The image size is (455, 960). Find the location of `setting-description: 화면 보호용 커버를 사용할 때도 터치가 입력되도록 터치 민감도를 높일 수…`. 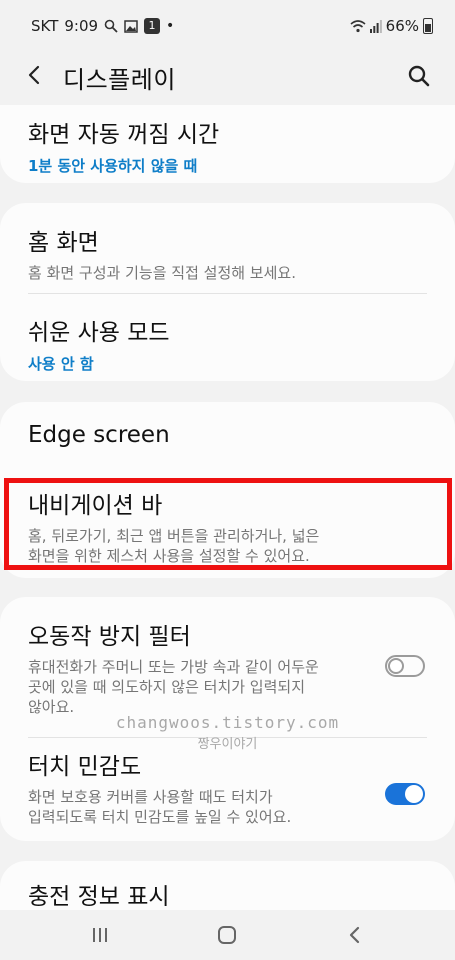

setting-description: 화면 보호용 커버를 사용할 때도 터치가 입력되도록 터치 민감도를 높일 수… is located at coordinates (196, 807).